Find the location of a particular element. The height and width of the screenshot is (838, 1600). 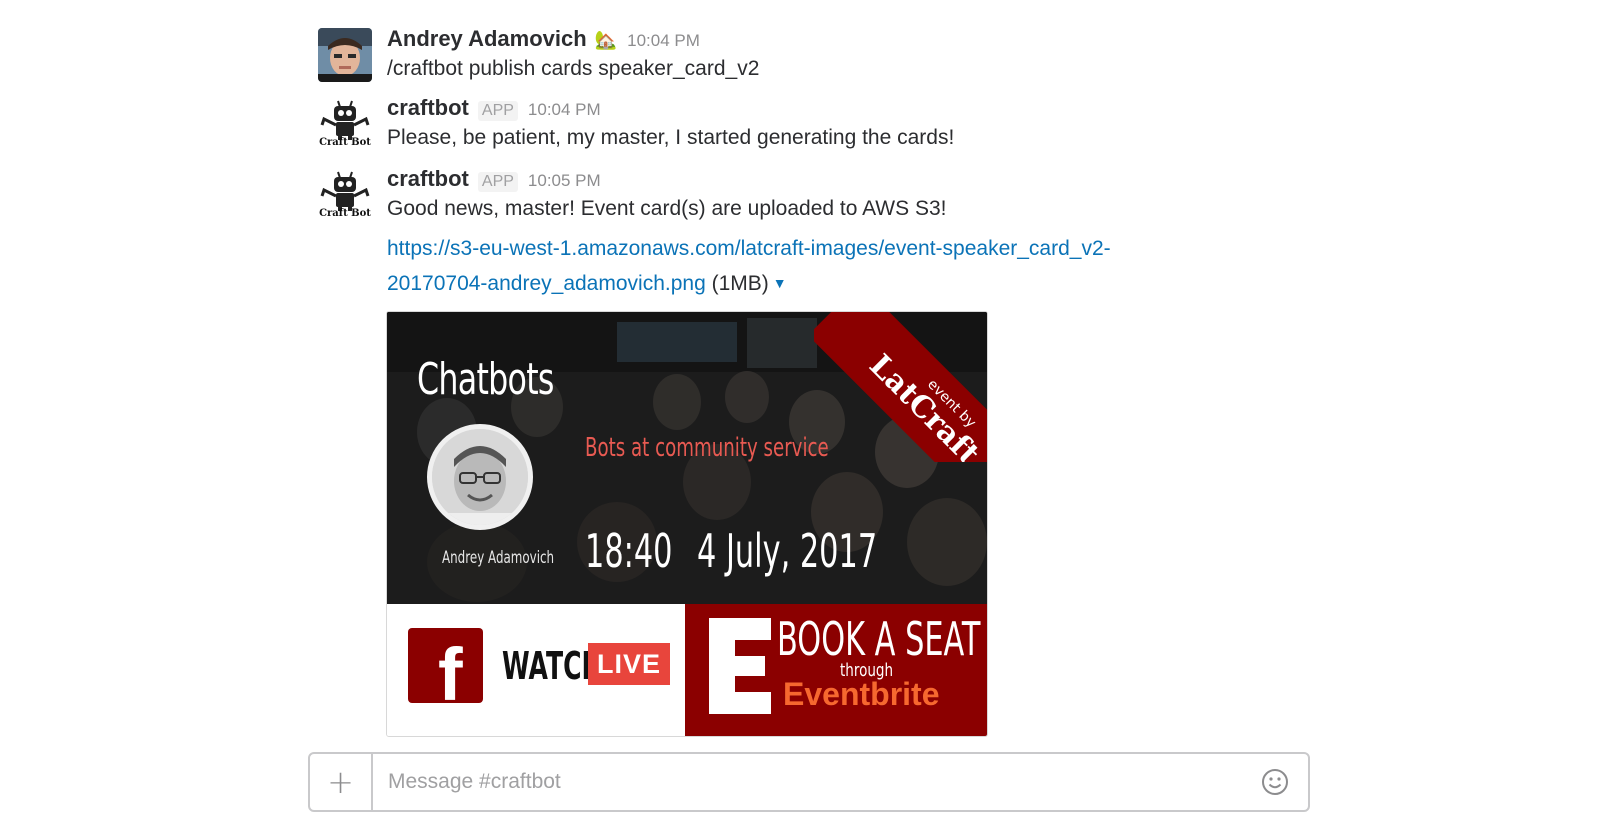

latcraft-logo: LatCraft is located at coordinates (924, 404).